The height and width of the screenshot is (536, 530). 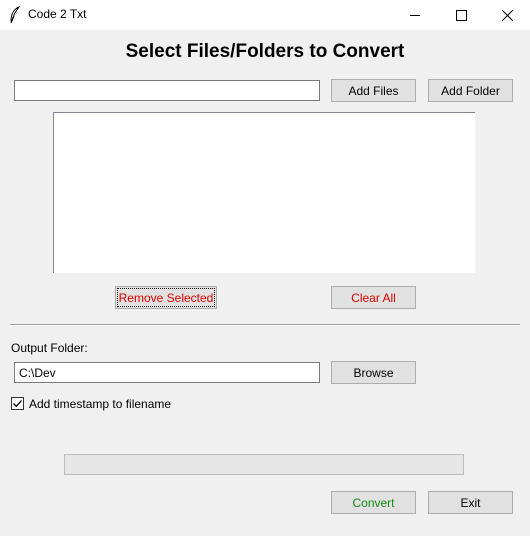 I want to click on feather-icon, so click(x=15, y=15).